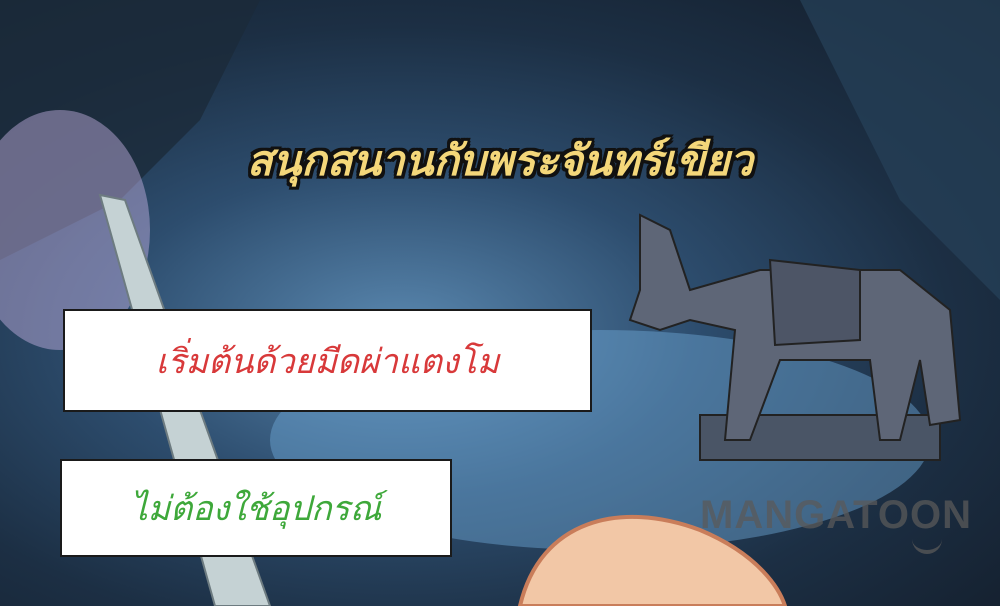 The image size is (1000, 606). I want to click on cave-wall-right, so click(900, 150).